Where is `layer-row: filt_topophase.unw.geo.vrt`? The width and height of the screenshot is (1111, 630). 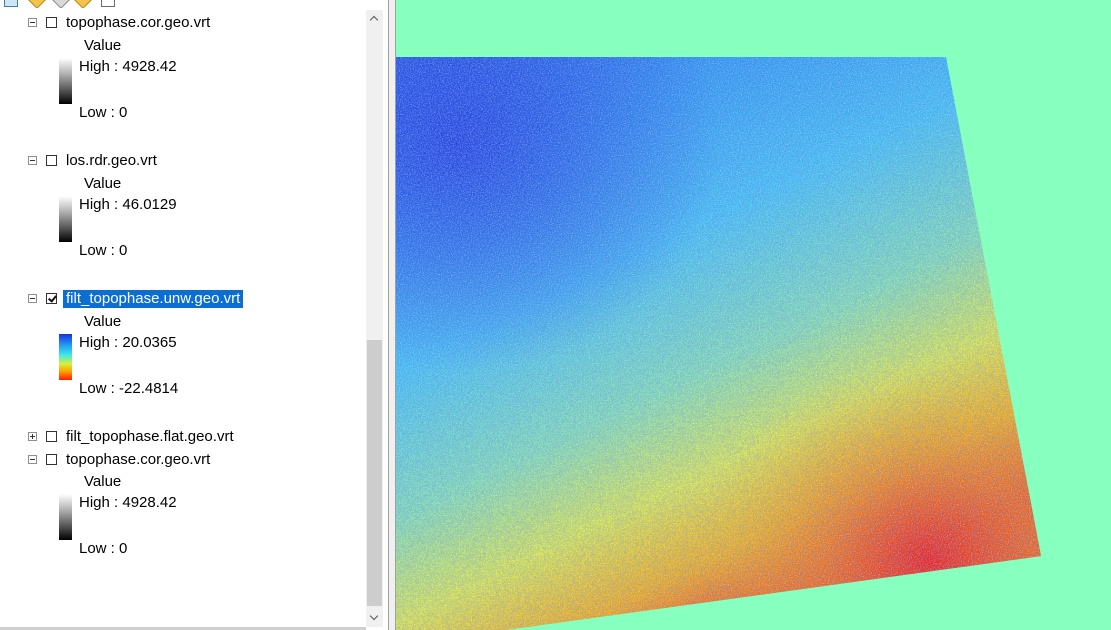 layer-row: filt_topophase.unw.geo.vrt is located at coordinates (183, 299).